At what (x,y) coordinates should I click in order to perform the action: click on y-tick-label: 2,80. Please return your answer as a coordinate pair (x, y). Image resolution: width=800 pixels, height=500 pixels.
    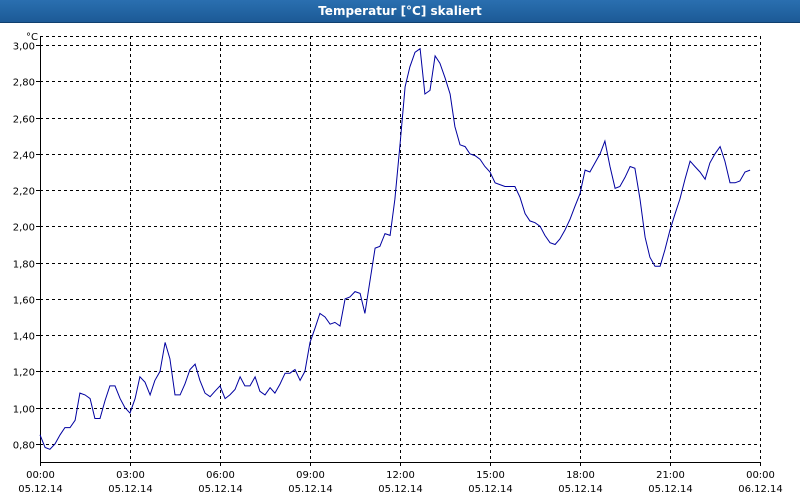
    Looking at the image, I should click on (24, 83).